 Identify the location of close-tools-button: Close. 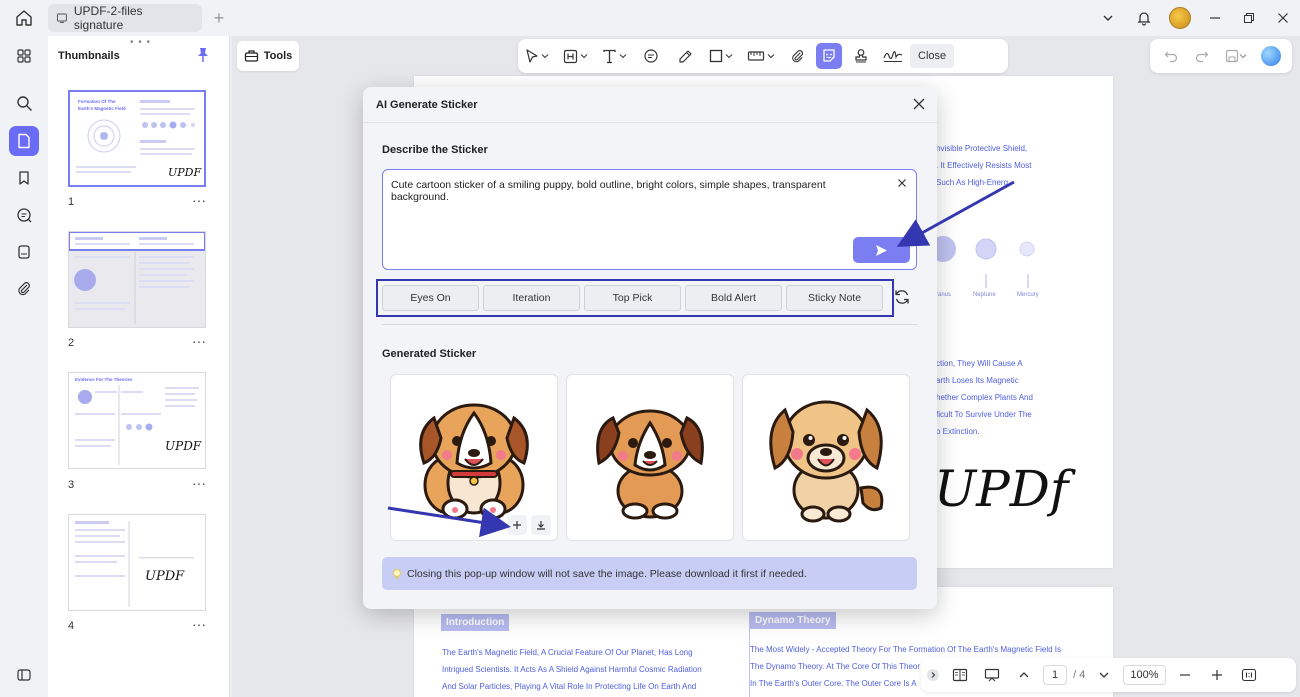
(932, 56).